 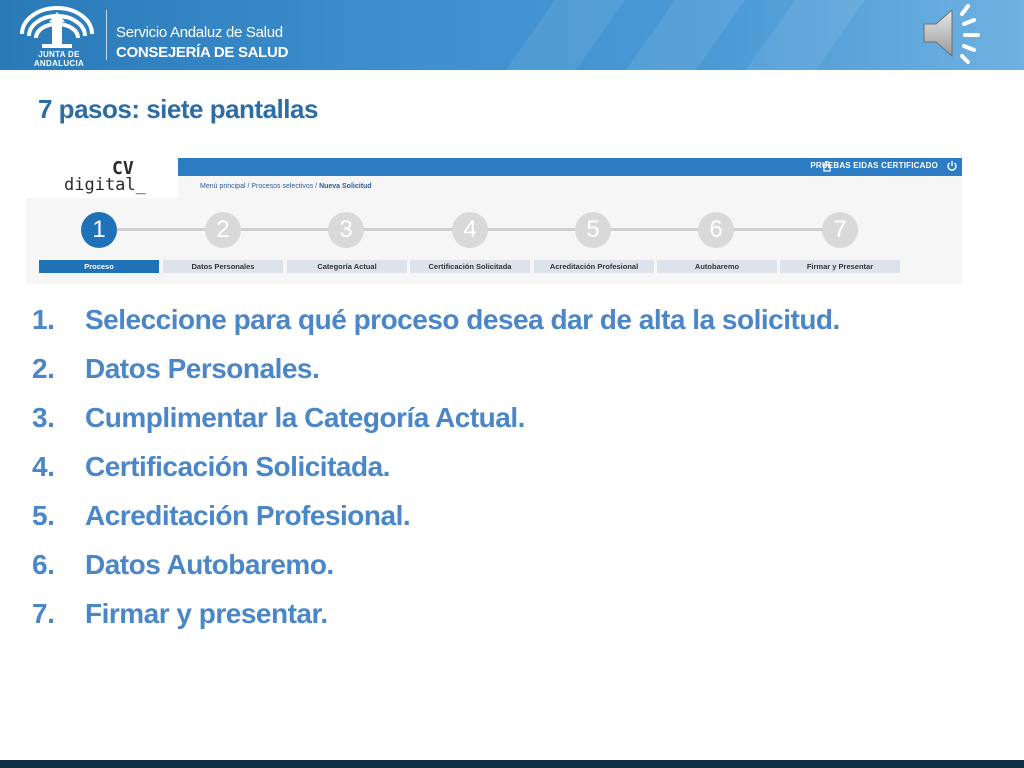 What do you see at coordinates (43, 515) in the screenshot?
I see `list-item-number: 5.` at bounding box center [43, 515].